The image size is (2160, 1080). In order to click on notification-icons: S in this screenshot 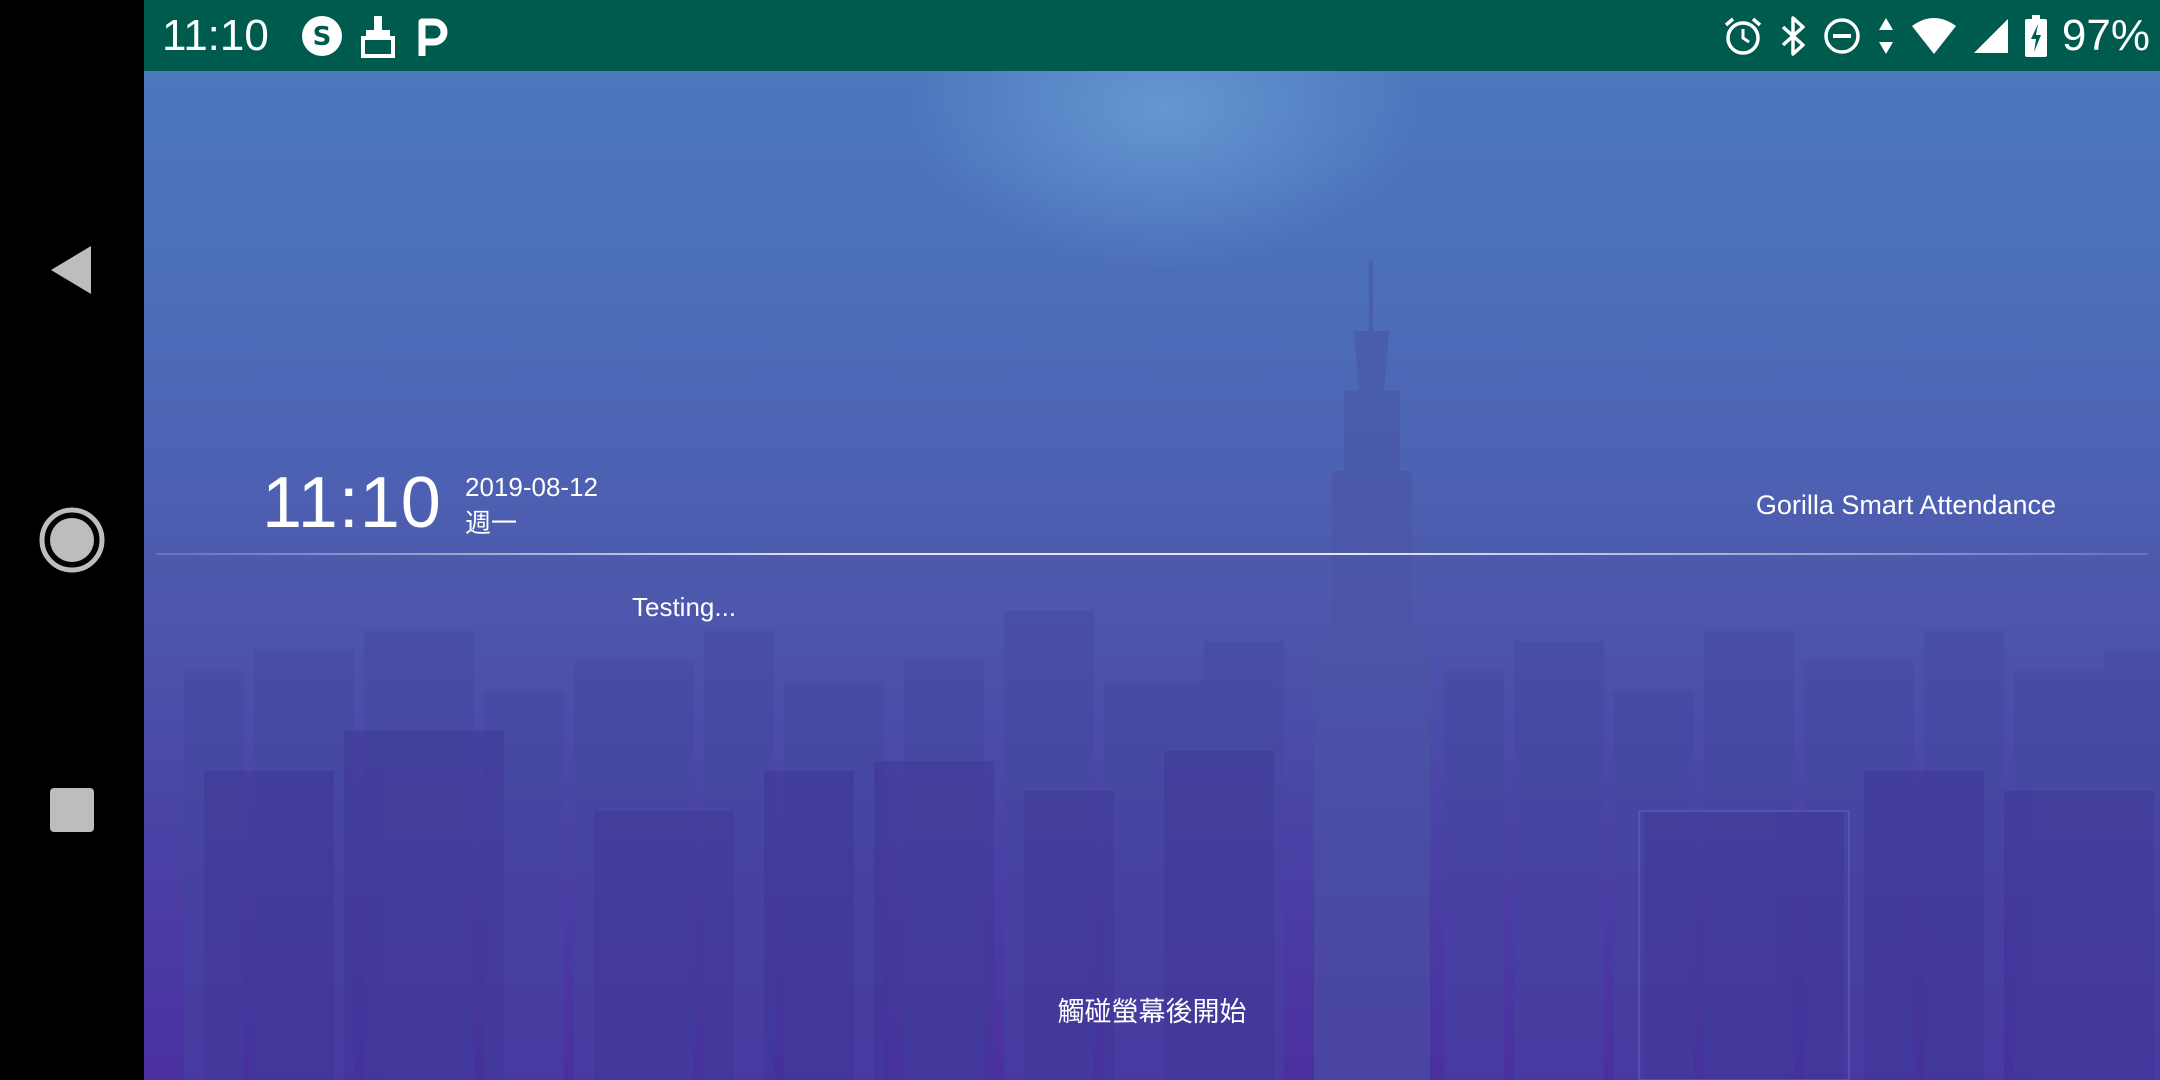, I will do `click(376, 36)`.